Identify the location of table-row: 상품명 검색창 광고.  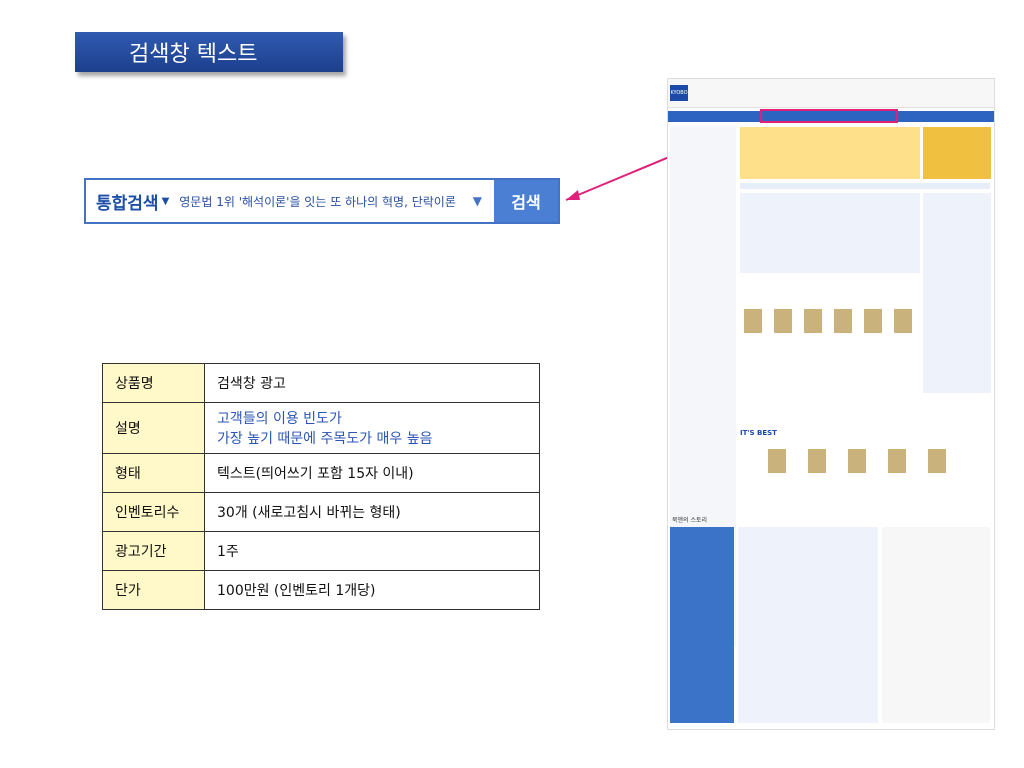
(321, 383).